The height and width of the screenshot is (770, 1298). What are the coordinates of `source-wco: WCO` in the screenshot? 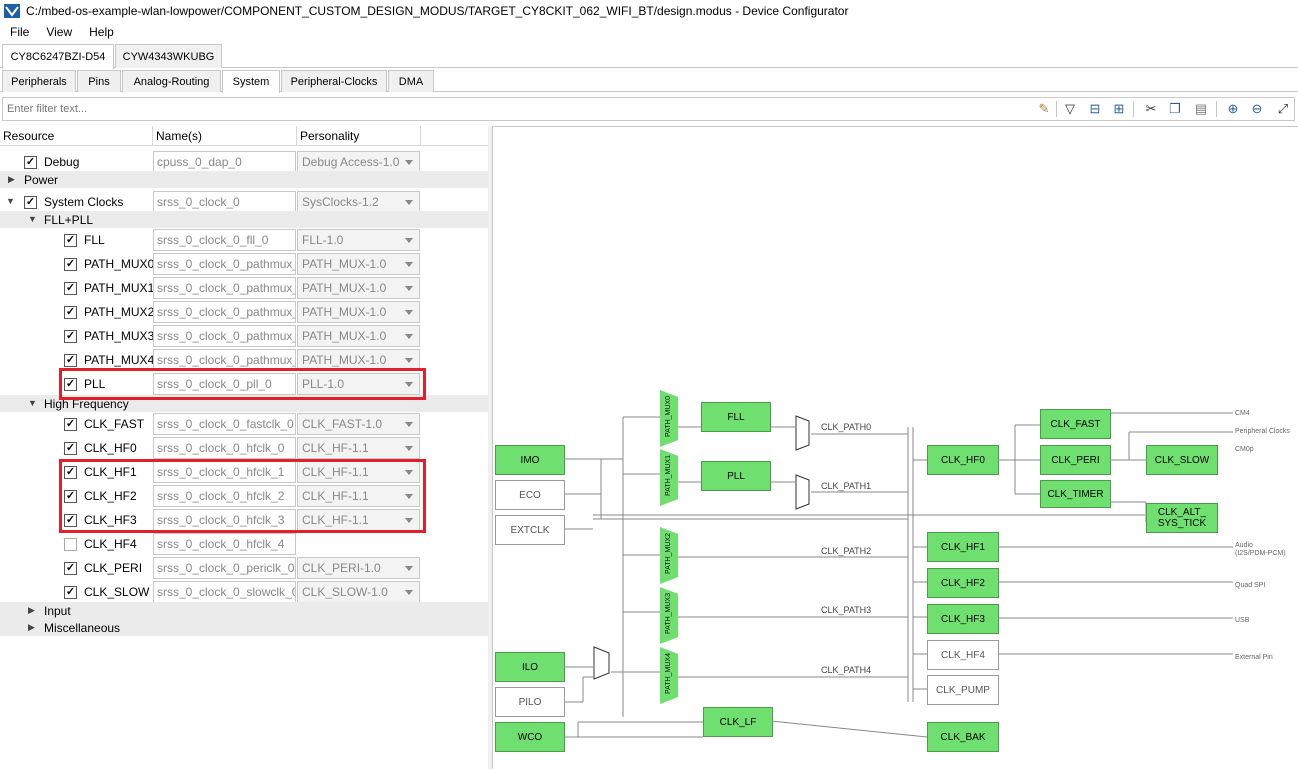 It's located at (530, 737).